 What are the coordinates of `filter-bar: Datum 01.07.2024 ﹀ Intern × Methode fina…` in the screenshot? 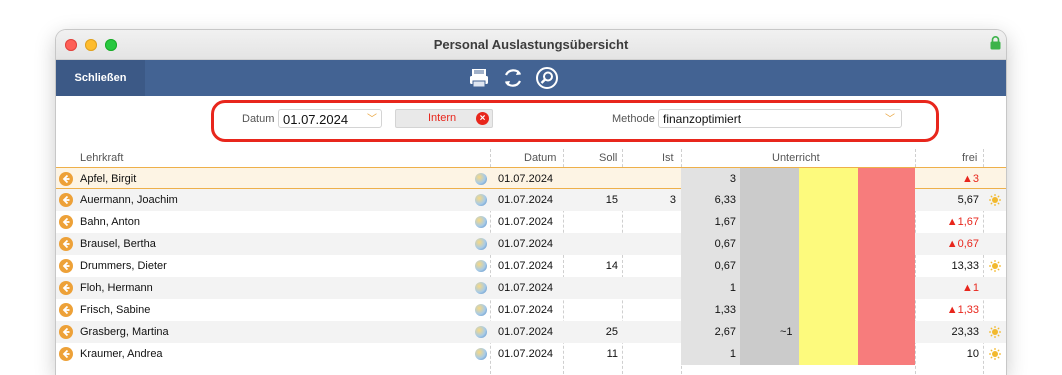 It's located at (531, 120).